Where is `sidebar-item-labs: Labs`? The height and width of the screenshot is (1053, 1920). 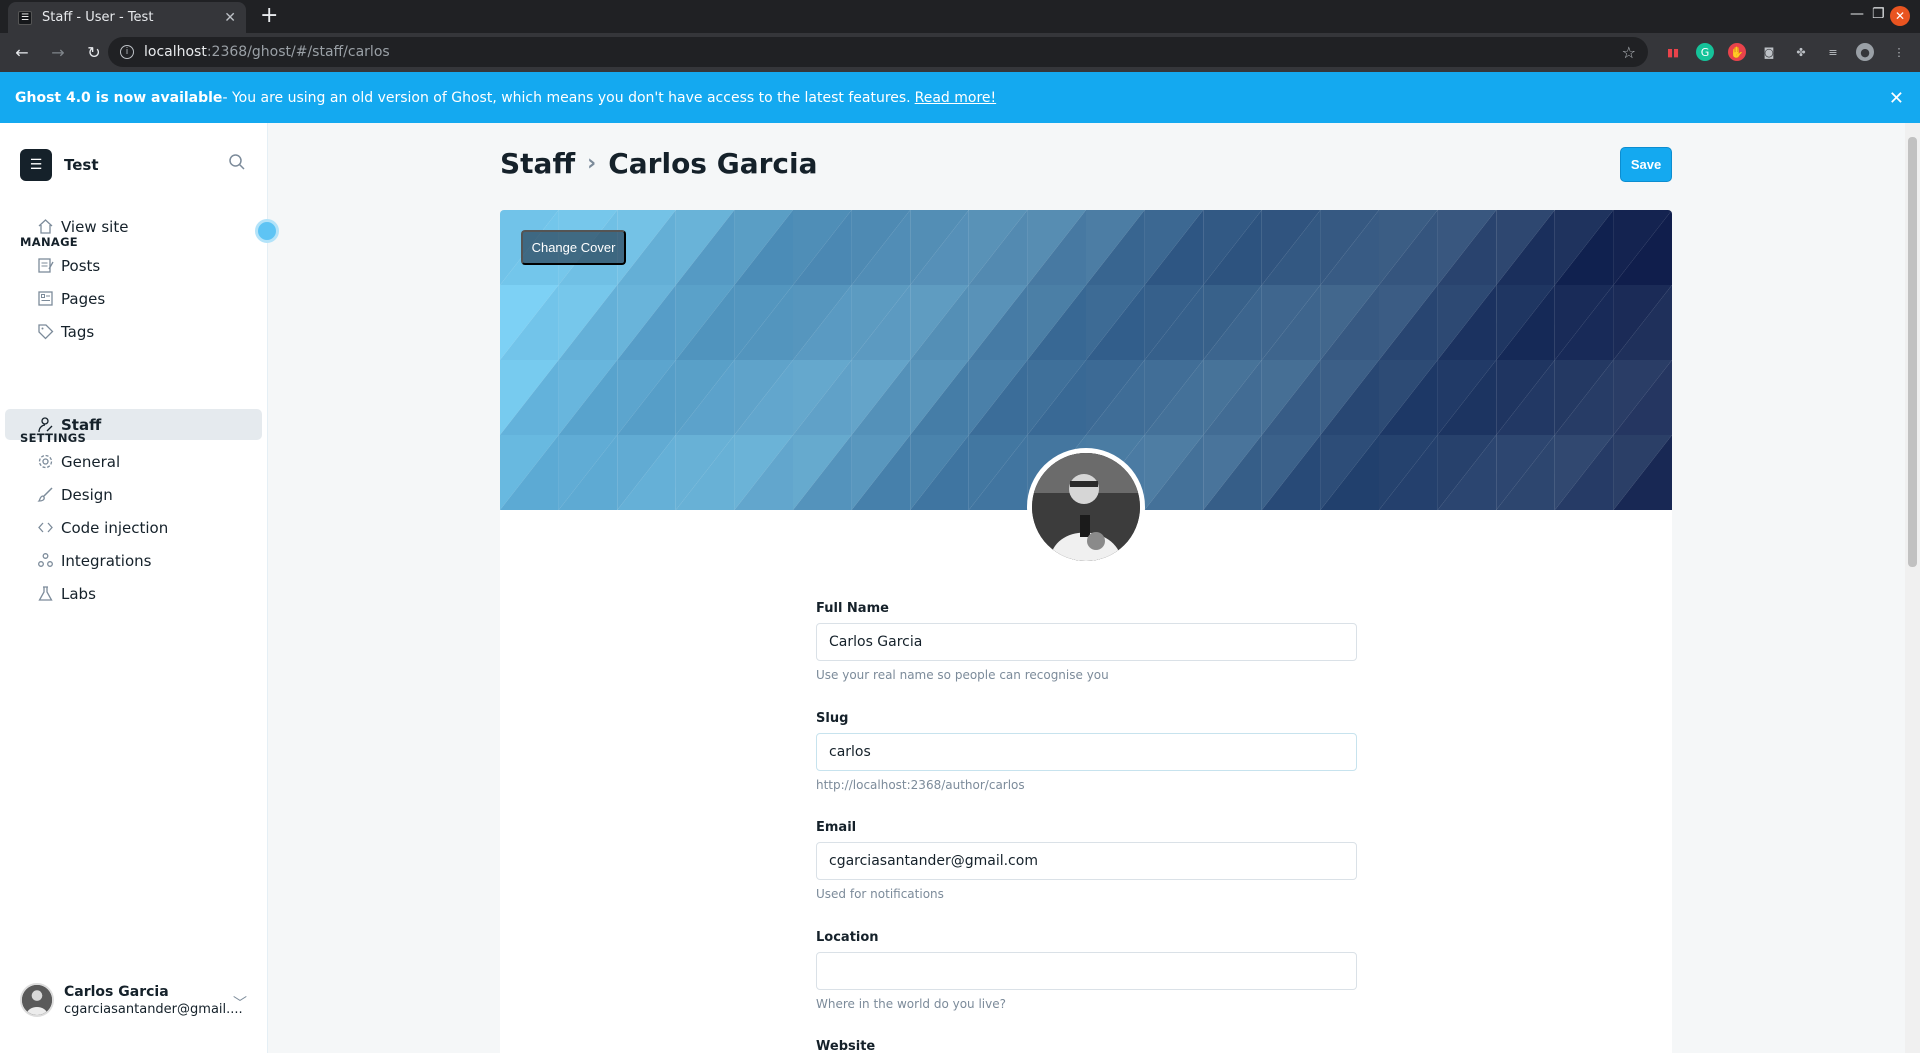
sidebar-item-labs: Labs is located at coordinates (133, 593).